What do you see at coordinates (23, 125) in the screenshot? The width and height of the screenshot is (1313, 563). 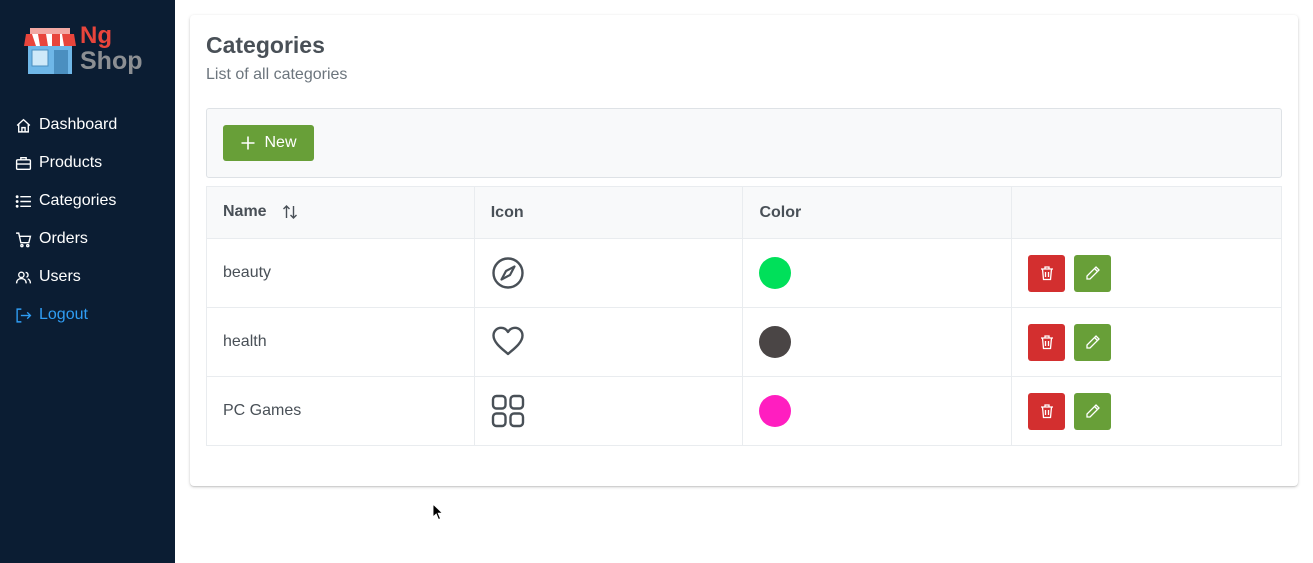 I see `home-icon` at bounding box center [23, 125].